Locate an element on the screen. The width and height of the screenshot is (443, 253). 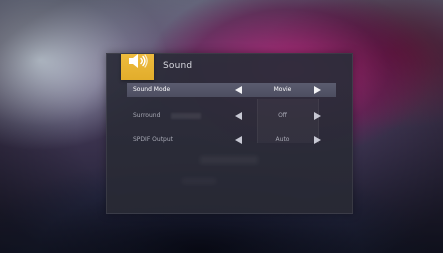
spdif-output-right-arrow-icon is located at coordinates (317, 140).